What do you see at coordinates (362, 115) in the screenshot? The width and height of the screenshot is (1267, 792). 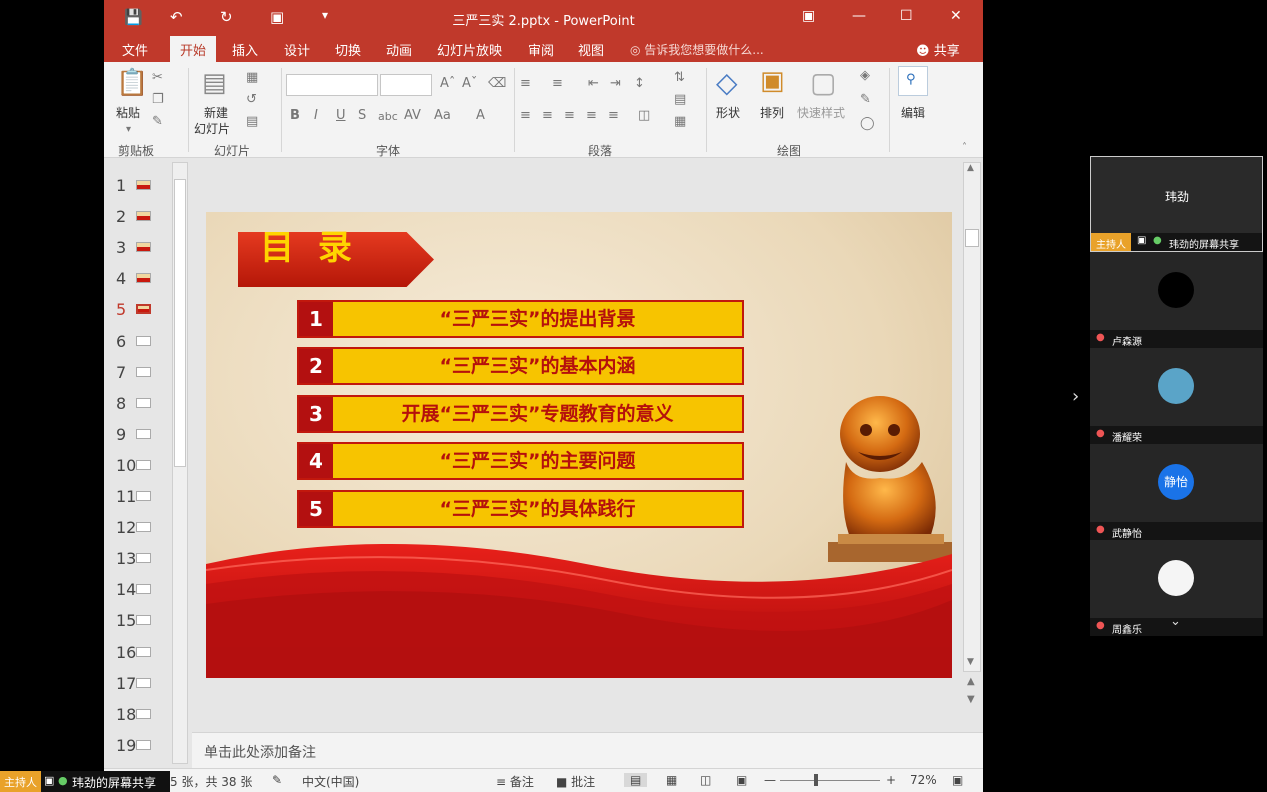 I see `shadow-icon: S` at bounding box center [362, 115].